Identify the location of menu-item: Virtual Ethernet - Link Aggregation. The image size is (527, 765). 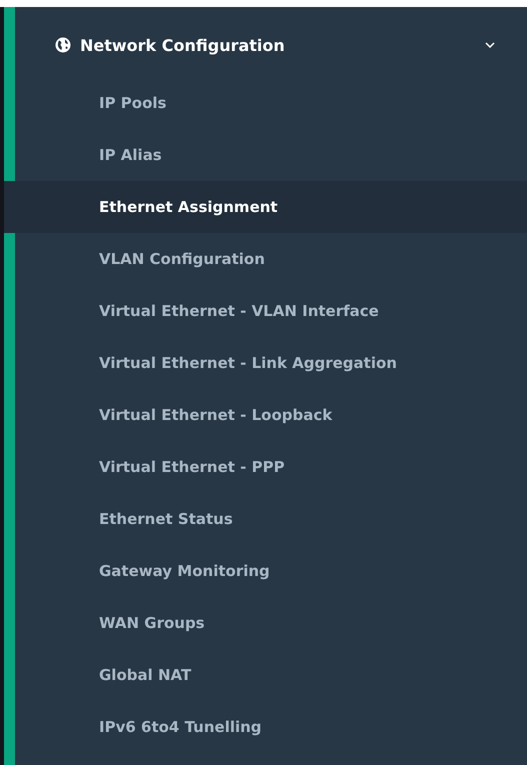
(265, 363).